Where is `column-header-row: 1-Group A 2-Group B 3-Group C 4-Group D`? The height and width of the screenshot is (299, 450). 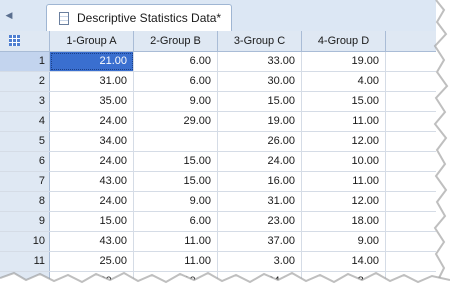 column-header-row: 1-Group A 2-Group B 3-Group C 4-Group D is located at coordinates (218, 41).